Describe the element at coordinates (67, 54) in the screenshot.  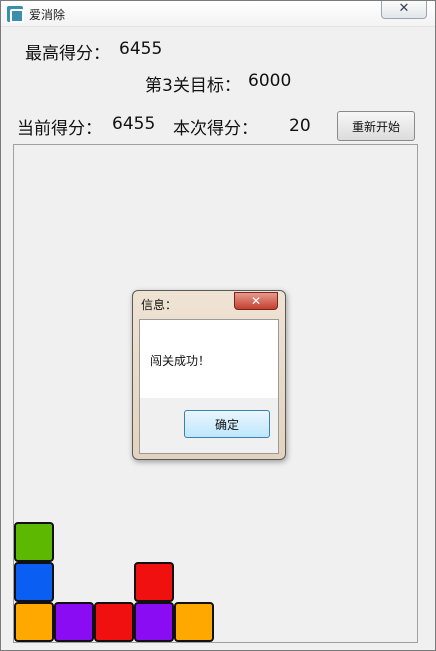
I see `high-score-label: 最高得分：` at that location.